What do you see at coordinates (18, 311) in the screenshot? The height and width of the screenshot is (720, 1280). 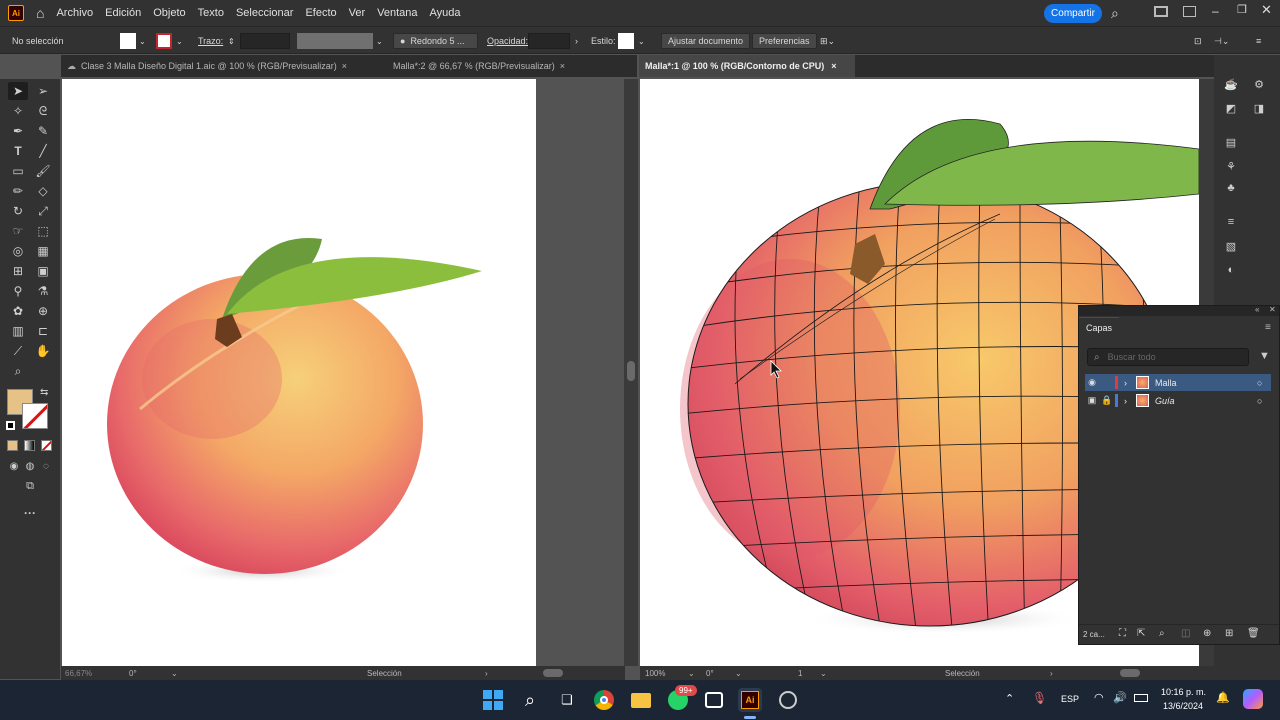 I see `symbol-sprayer-tool-icon: ✿` at bounding box center [18, 311].